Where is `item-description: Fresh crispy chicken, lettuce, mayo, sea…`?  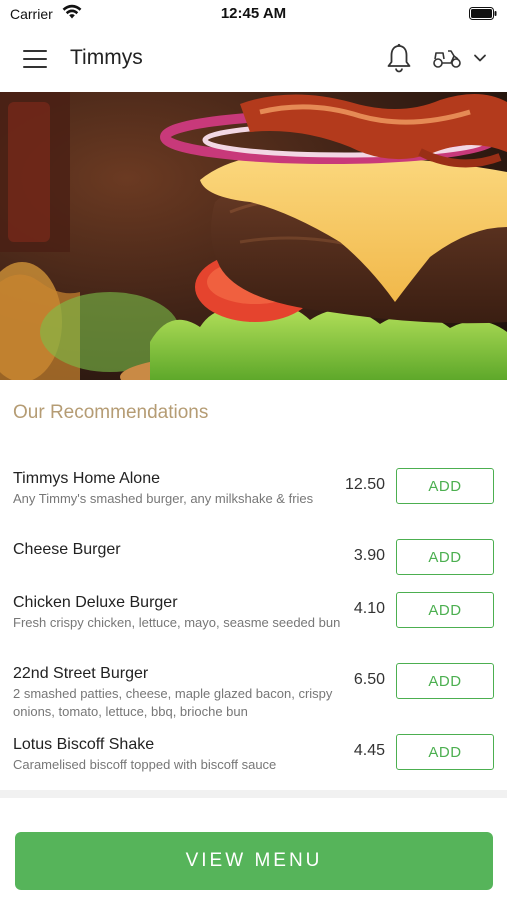 item-description: Fresh crispy chicken, lettuce, mayo, sea… is located at coordinates (177, 622).